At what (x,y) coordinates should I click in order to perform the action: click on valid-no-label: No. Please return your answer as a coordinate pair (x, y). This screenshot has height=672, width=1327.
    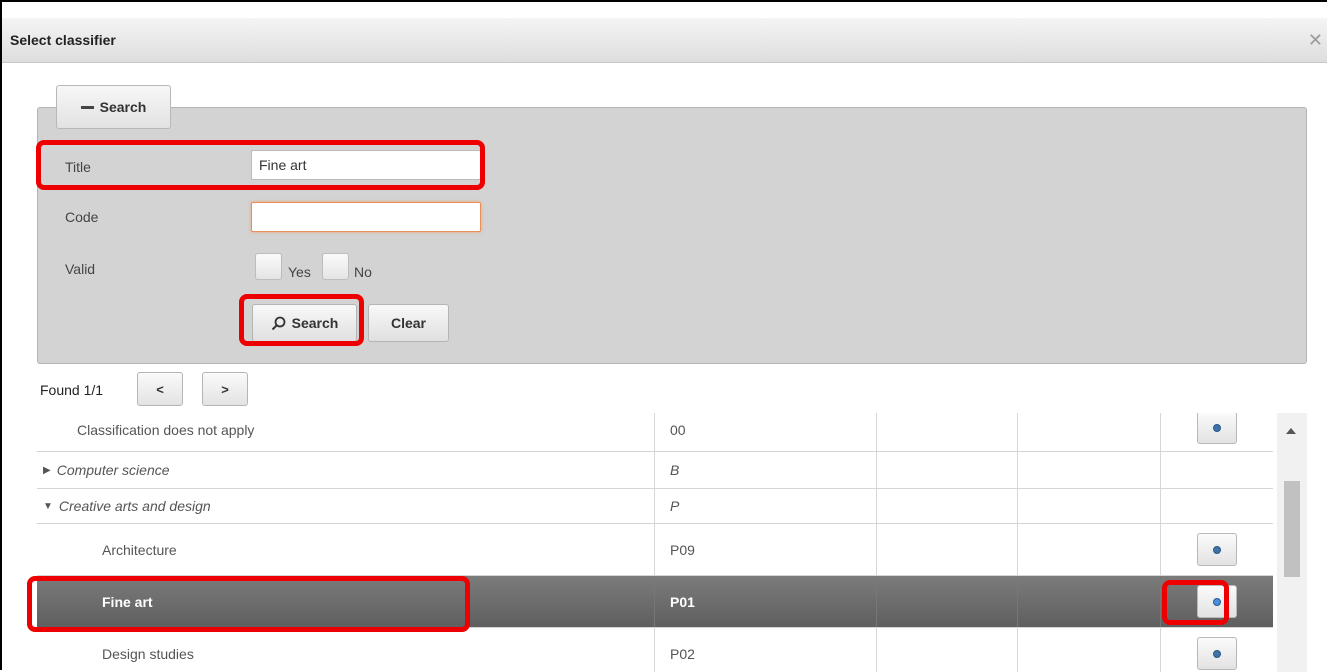
    Looking at the image, I should click on (363, 272).